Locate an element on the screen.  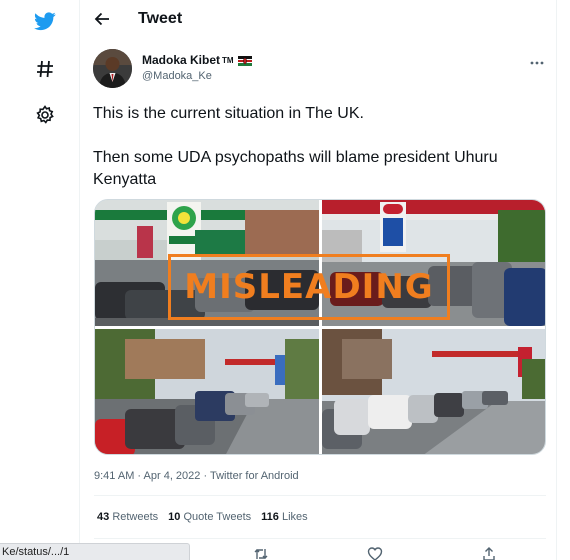
left-nav is located at coordinates (40, 280).